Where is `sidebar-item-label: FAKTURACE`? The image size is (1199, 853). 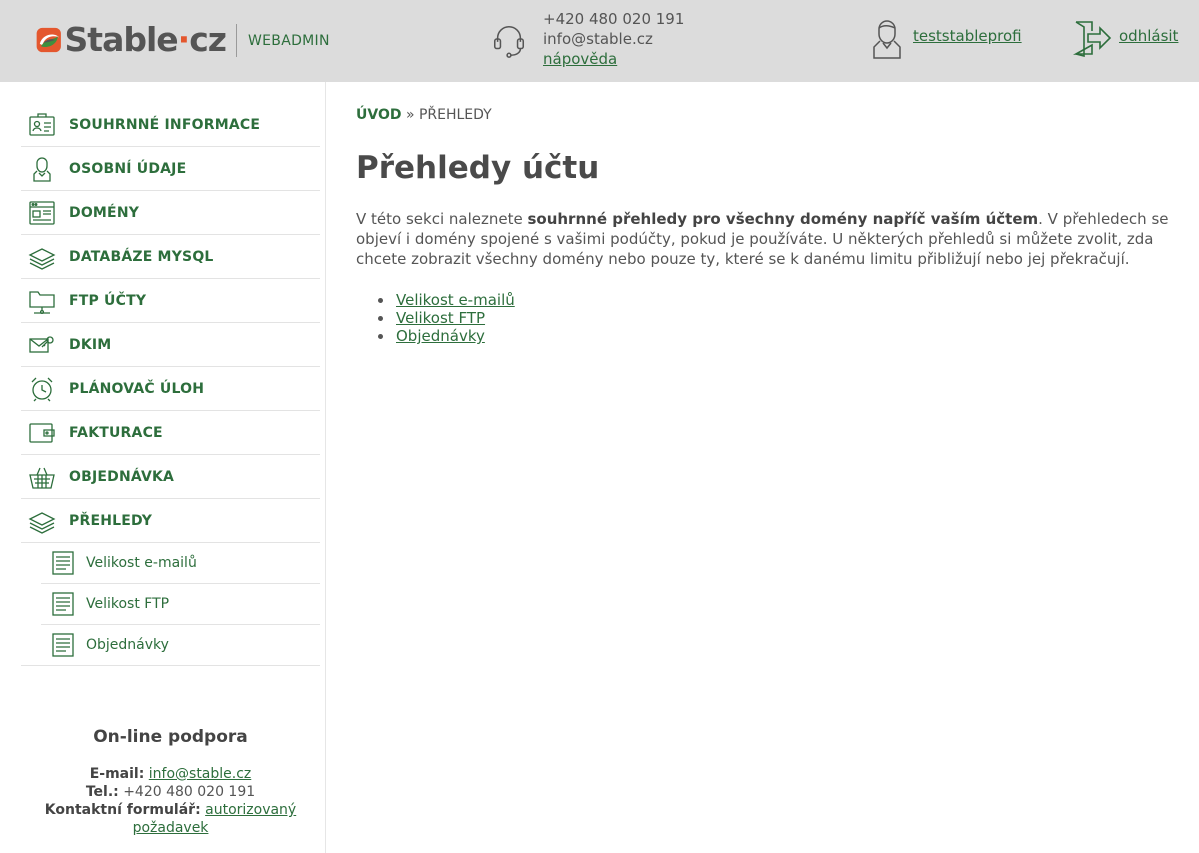
sidebar-item-label: FAKTURACE is located at coordinates (116, 432).